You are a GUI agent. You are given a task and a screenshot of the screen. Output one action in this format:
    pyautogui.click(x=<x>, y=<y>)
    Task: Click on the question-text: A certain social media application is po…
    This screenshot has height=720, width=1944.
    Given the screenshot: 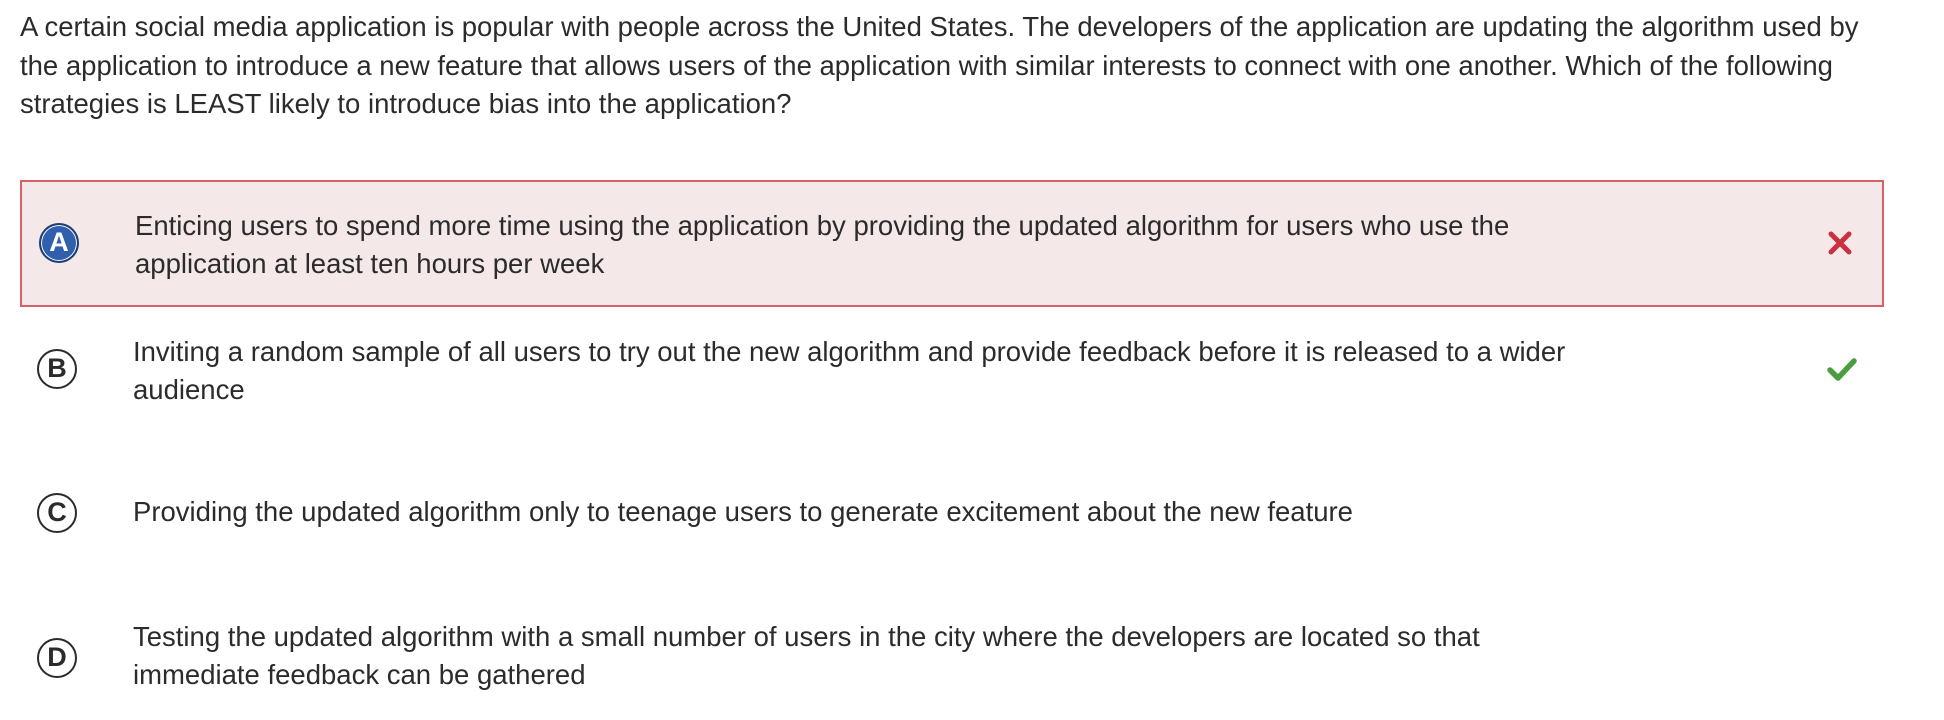 What is the action you would take?
    pyautogui.click(x=939, y=65)
    